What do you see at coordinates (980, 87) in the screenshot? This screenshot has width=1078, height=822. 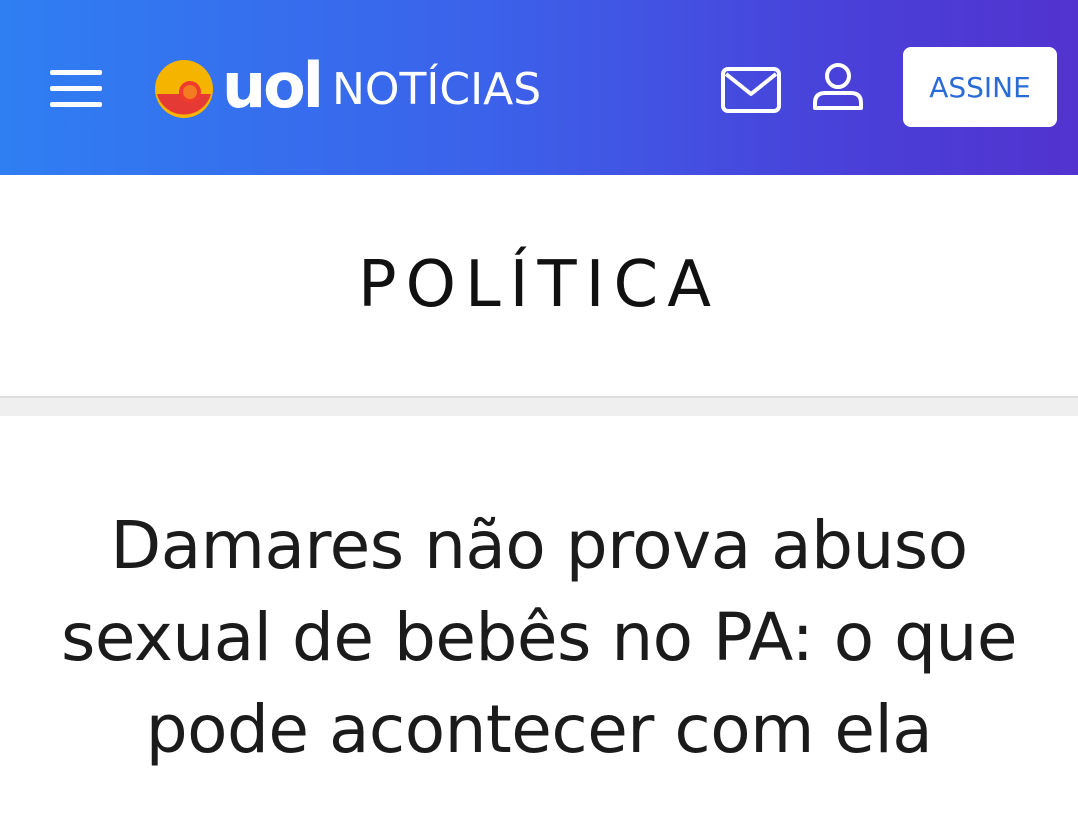 I see `subscribe-button: ASSINE` at bounding box center [980, 87].